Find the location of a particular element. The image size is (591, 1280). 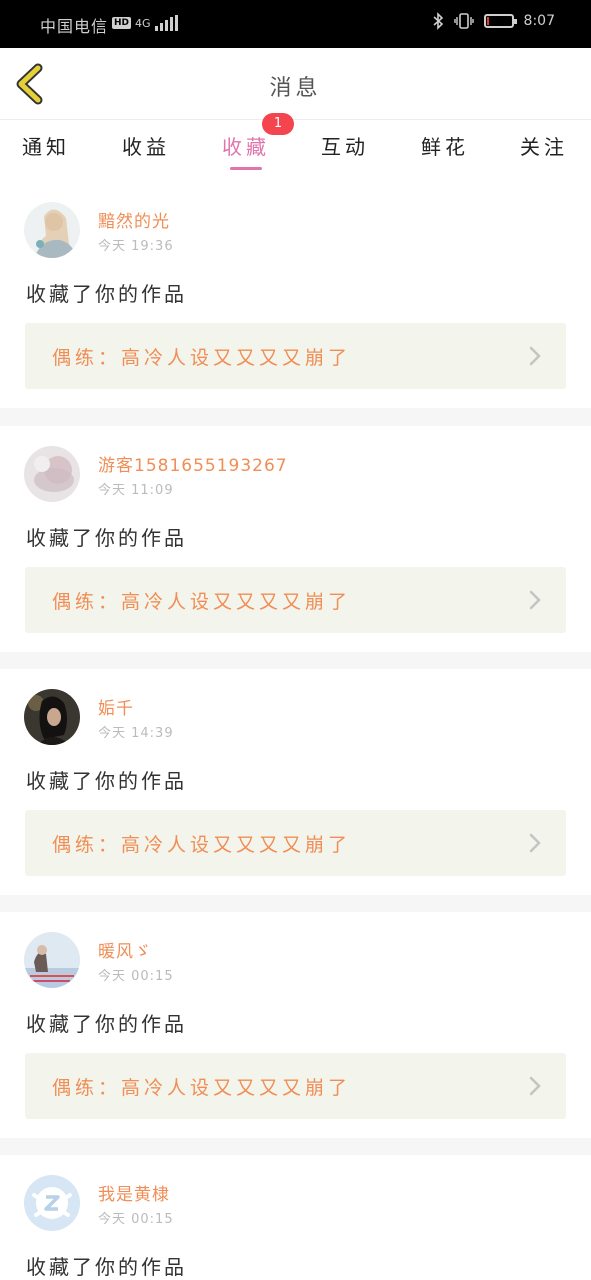

timestamp: 今天 11:09 is located at coordinates (136, 490).